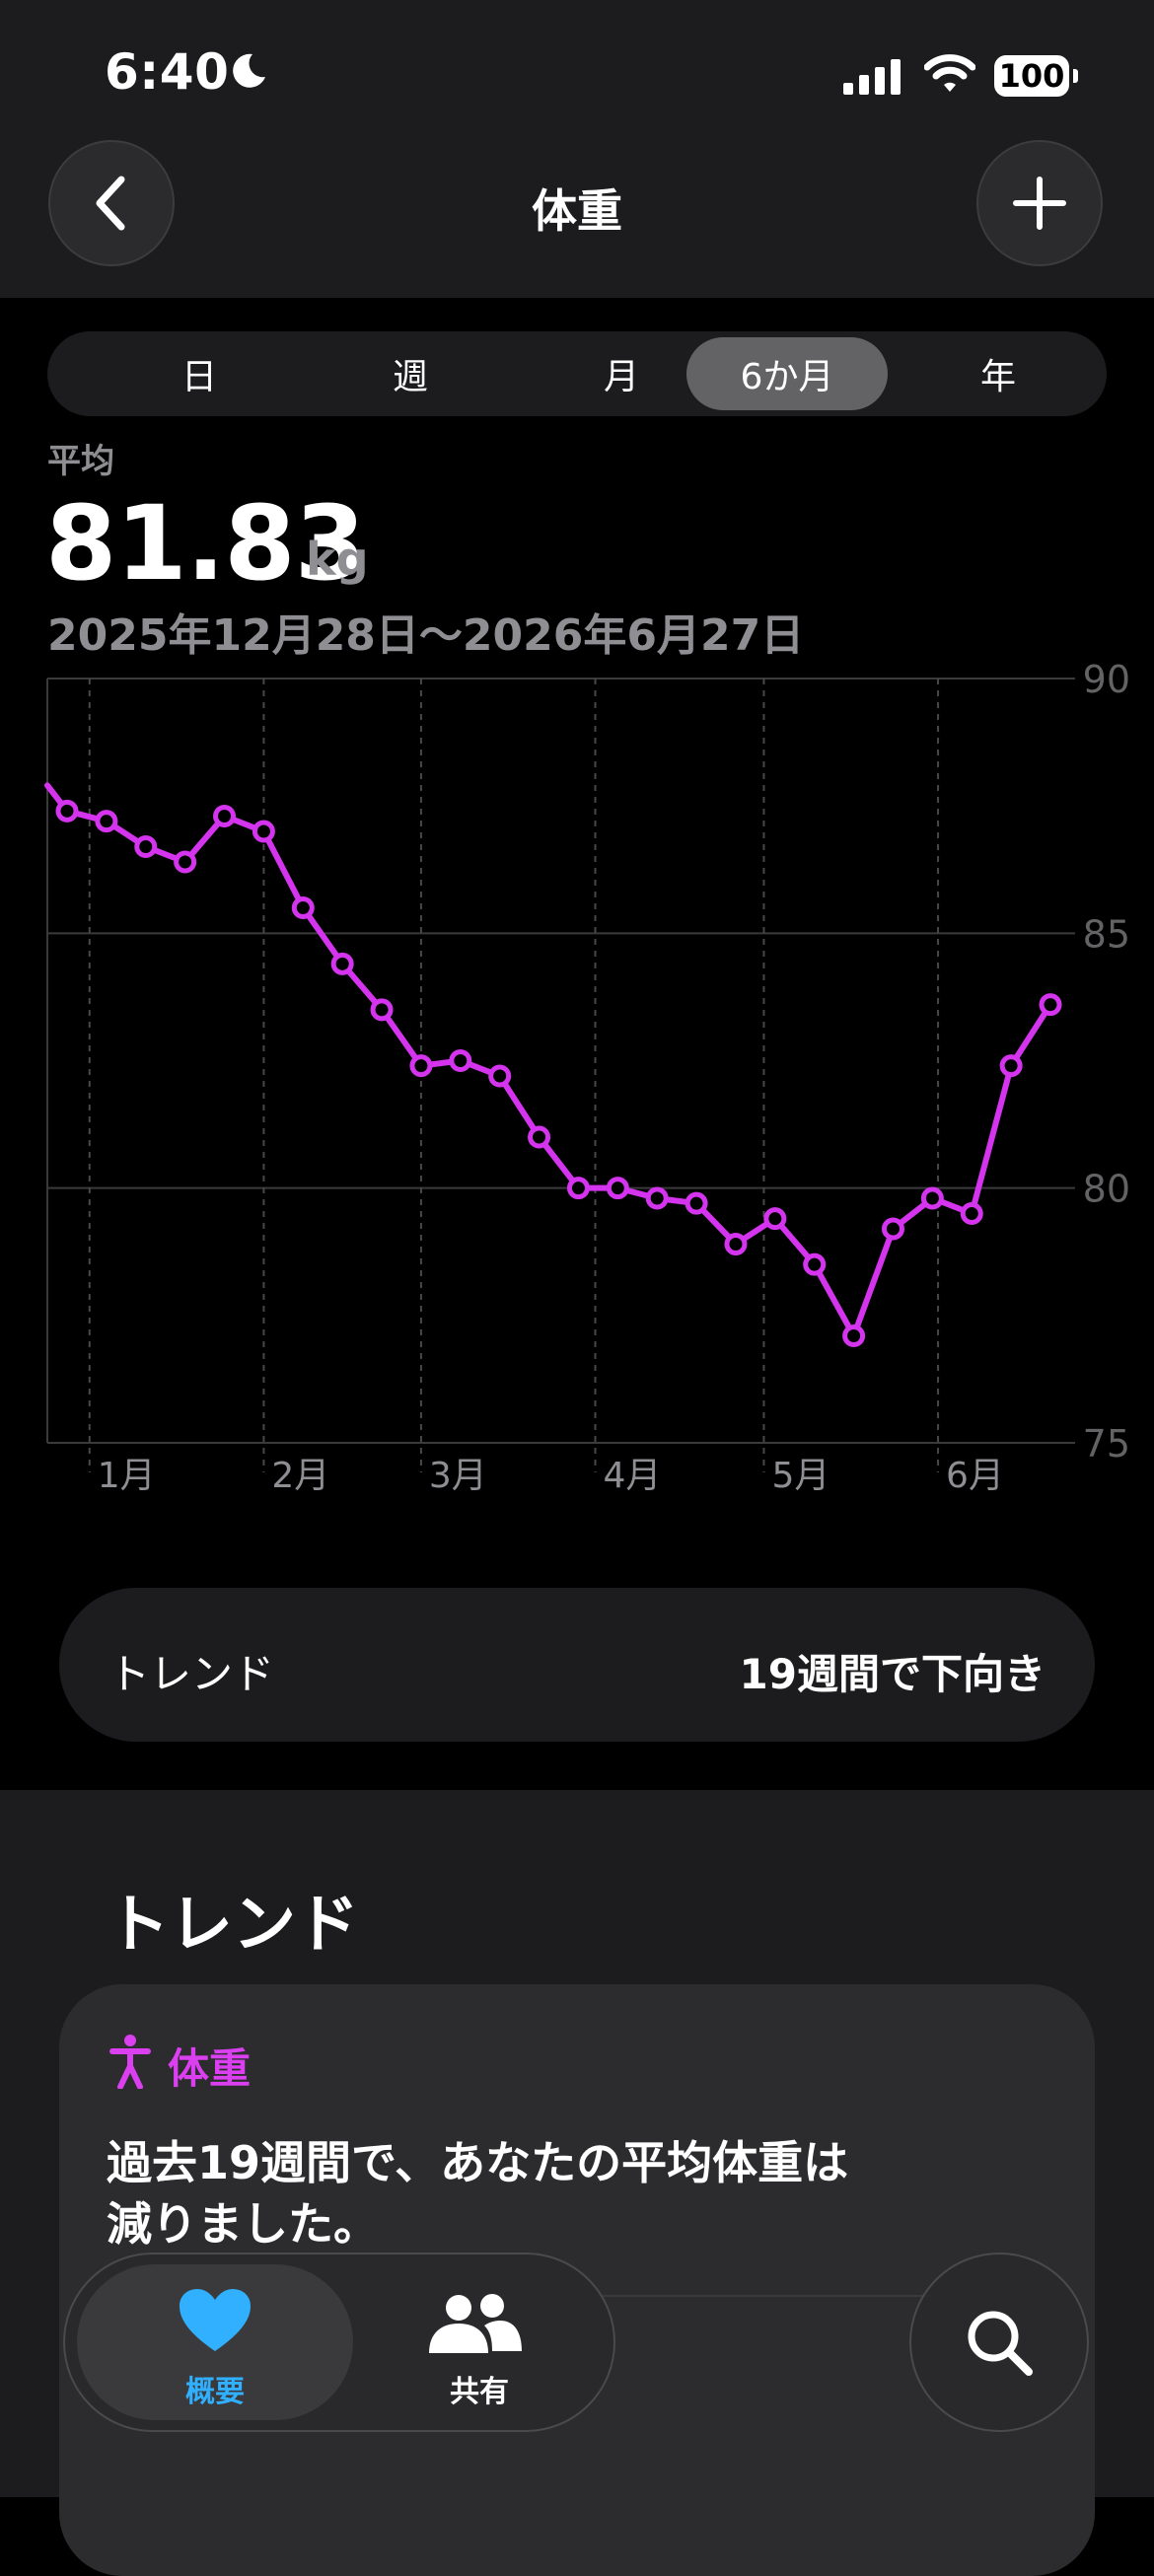 The image size is (1154, 2576). What do you see at coordinates (426, 635) in the screenshot?
I see `date-range: 2025年12月28日〜2026年6月27日` at bounding box center [426, 635].